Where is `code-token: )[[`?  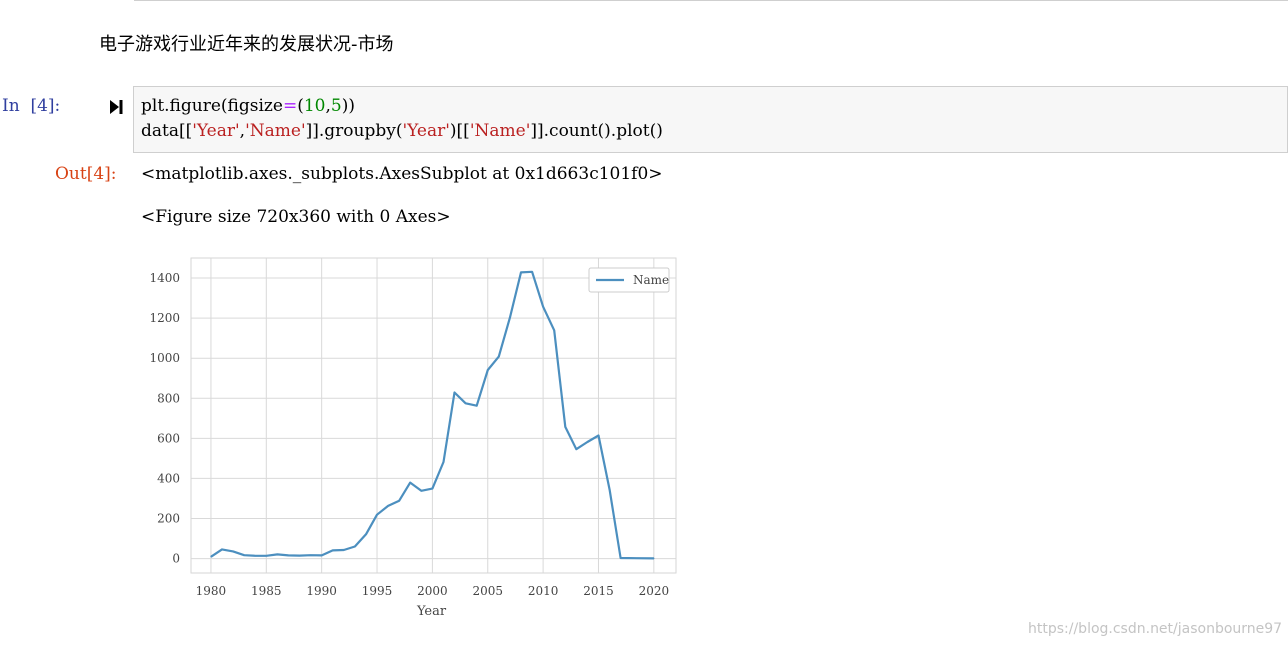
code-token: )[[ is located at coordinates (459, 131).